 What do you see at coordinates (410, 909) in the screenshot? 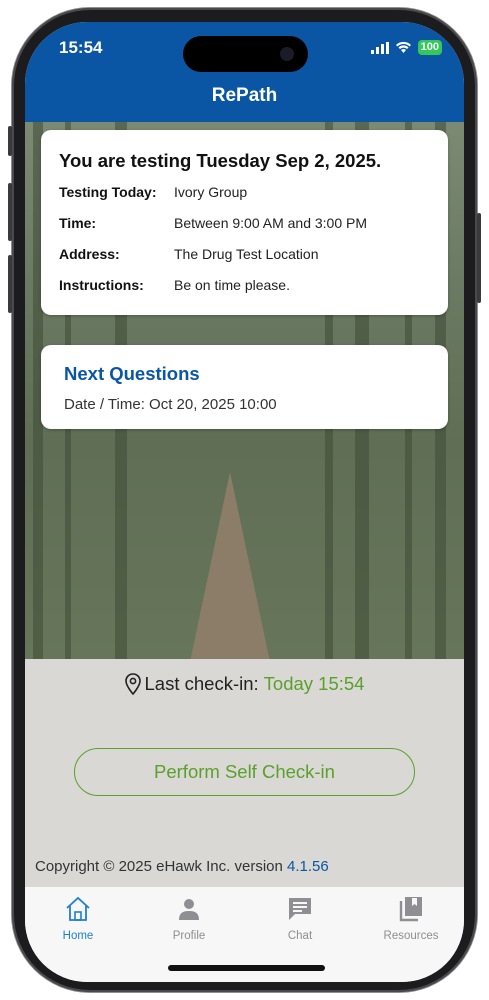
I see `book-icon` at bounding box center [410, 909].